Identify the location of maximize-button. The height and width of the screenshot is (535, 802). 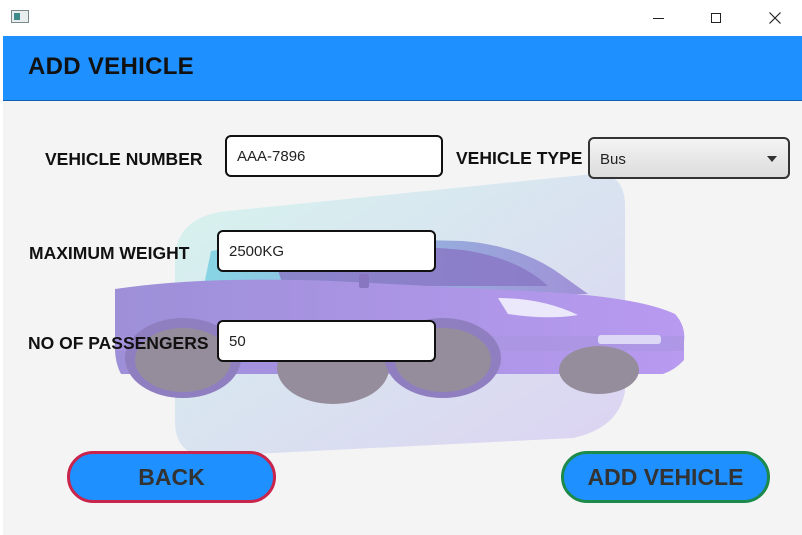
(716, 18).